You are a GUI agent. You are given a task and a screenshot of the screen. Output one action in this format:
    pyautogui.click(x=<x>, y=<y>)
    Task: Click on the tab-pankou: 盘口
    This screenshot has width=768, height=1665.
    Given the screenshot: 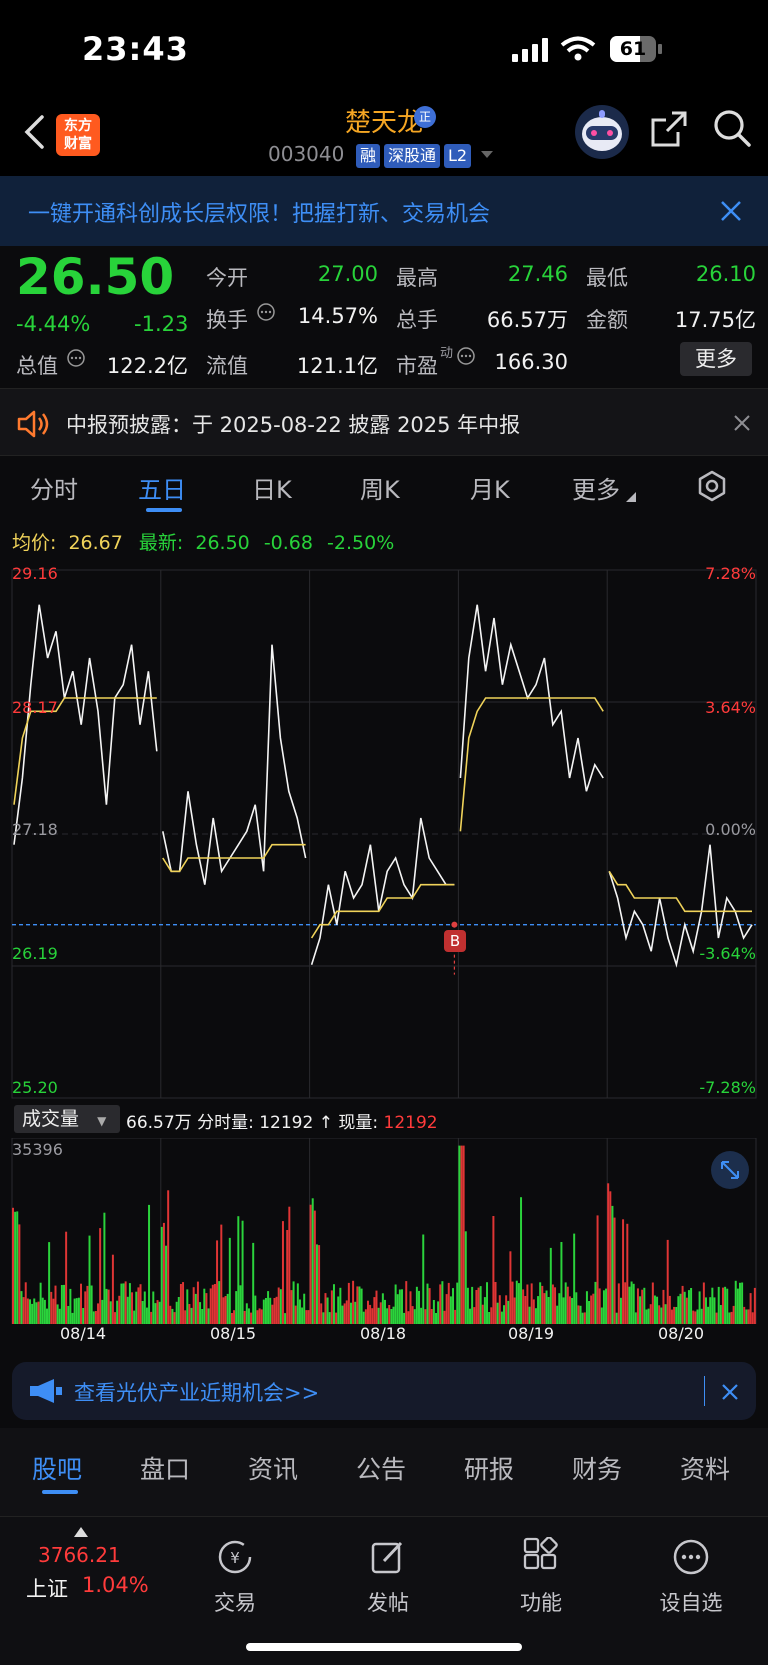 What is the action you would take?
    pyautogui.click(x=165, y=1468)
    